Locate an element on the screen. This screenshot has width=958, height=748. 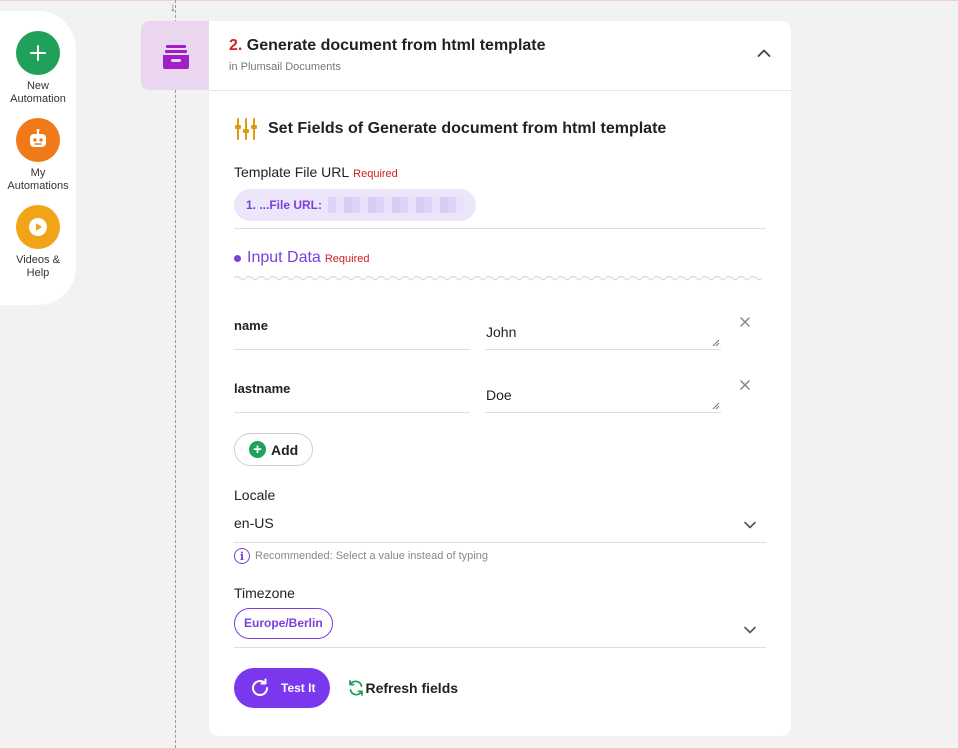
step-subtitle: in Plumsail Documents is located at coordinates (285, 67).